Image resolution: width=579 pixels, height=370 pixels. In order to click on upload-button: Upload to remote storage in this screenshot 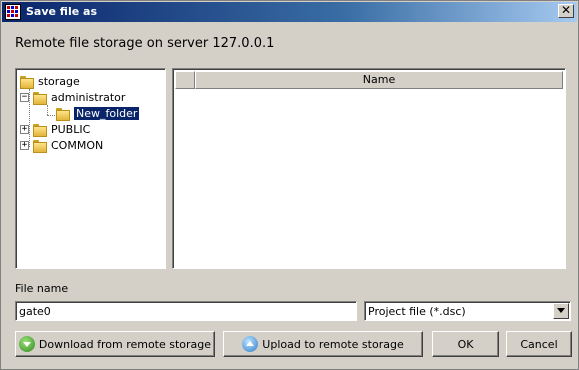, I will do `click(323, 344)`.